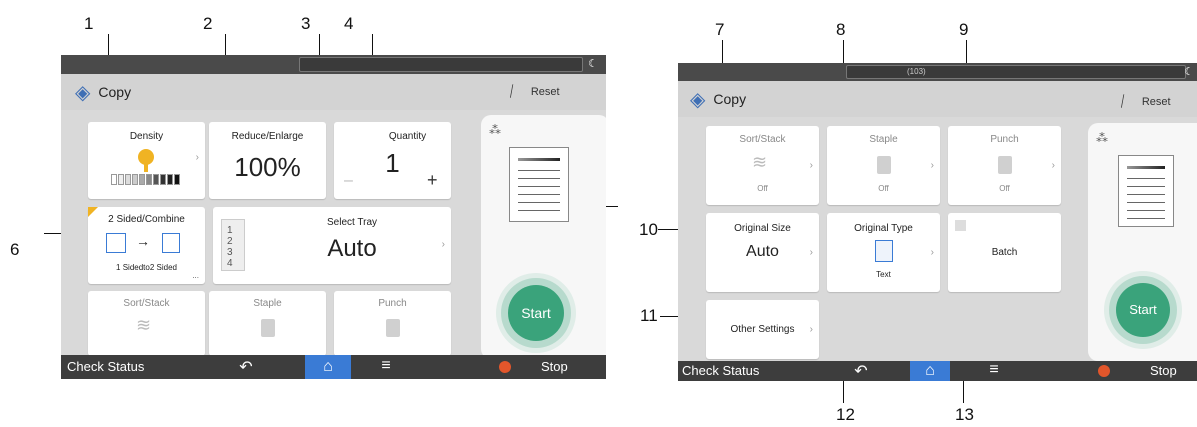 The image size is (1197, 427). What do you see at coordinates (441, 64) in the screenshot?
I see `topbar-field` at bounding box center [441, 64].